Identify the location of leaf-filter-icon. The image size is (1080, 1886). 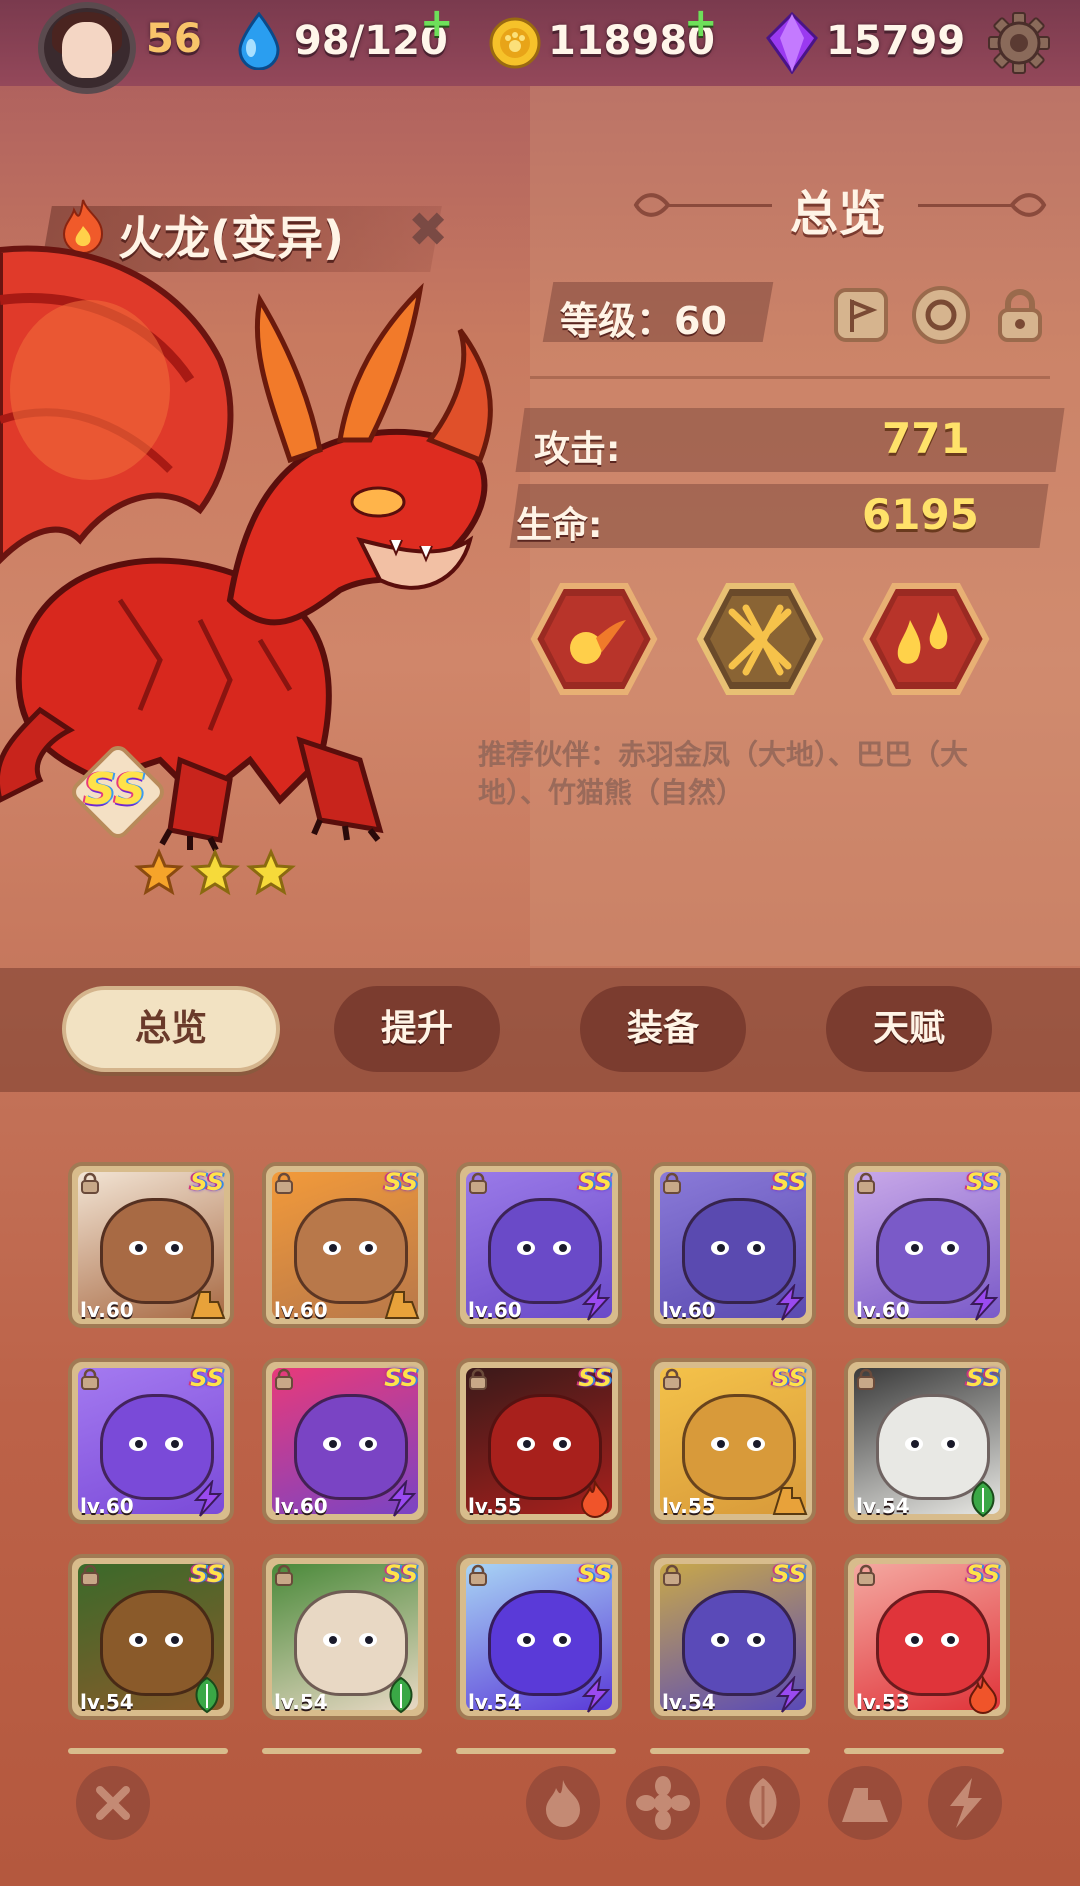
(763, 1803).